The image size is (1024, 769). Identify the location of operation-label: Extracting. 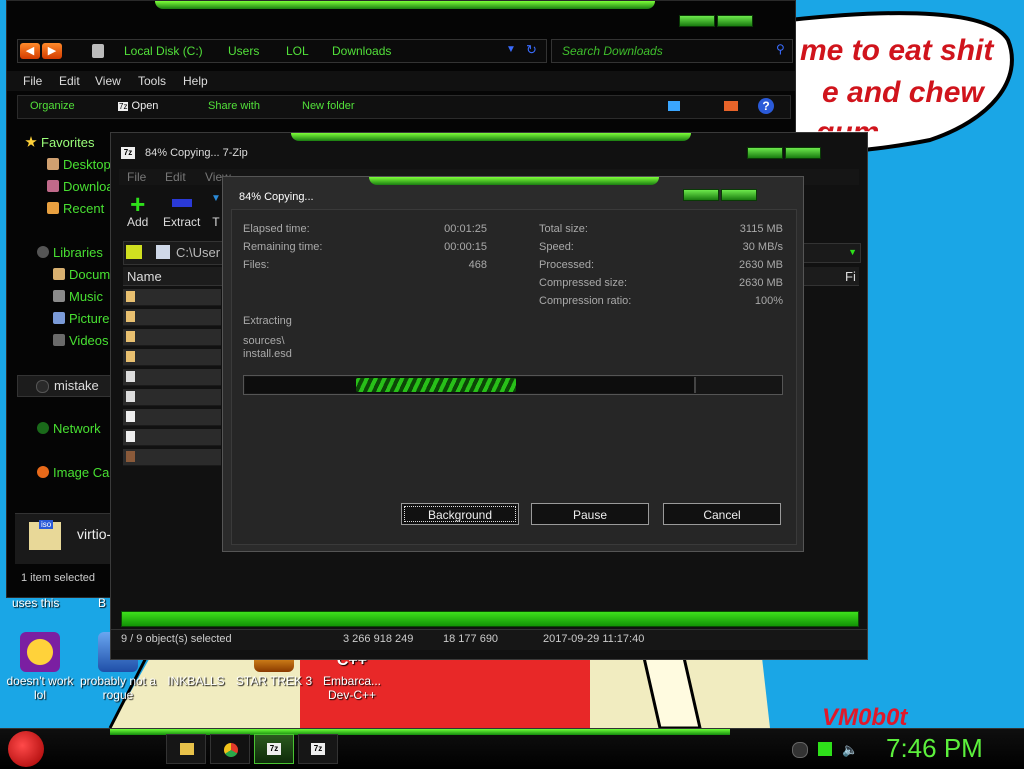
(267, 321).